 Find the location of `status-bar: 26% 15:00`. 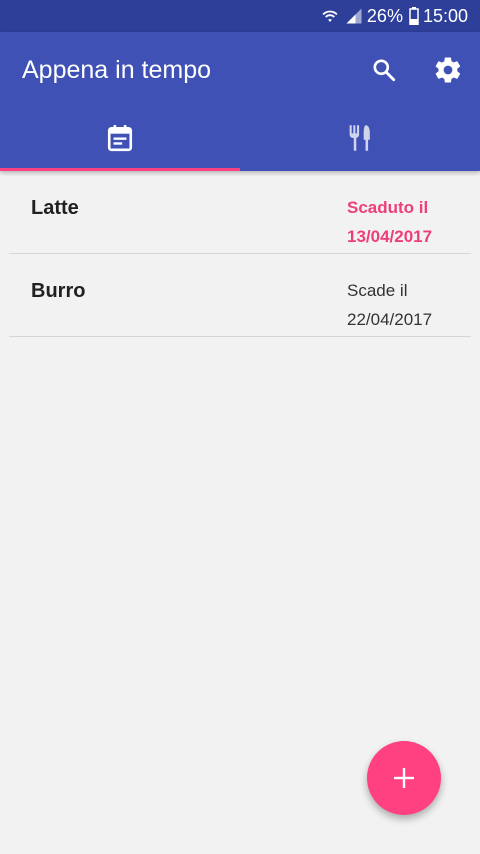

status-bar: 26% 15:00 is located at coordinates (240, 16).